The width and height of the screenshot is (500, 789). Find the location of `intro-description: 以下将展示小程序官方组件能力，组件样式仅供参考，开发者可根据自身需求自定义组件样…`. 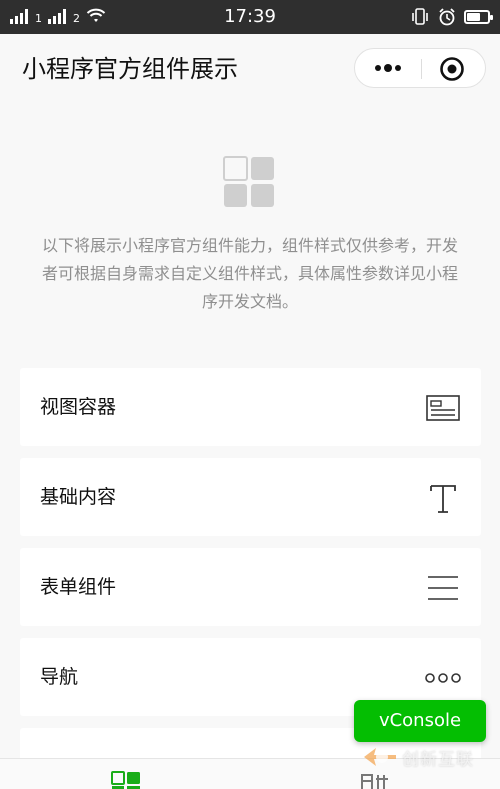

intro-description: 以下将展示小程序官方组件能力，组件样式仅供参考，开发者可根据自身需求自定义组件样… is located at coordinates (249, 273).